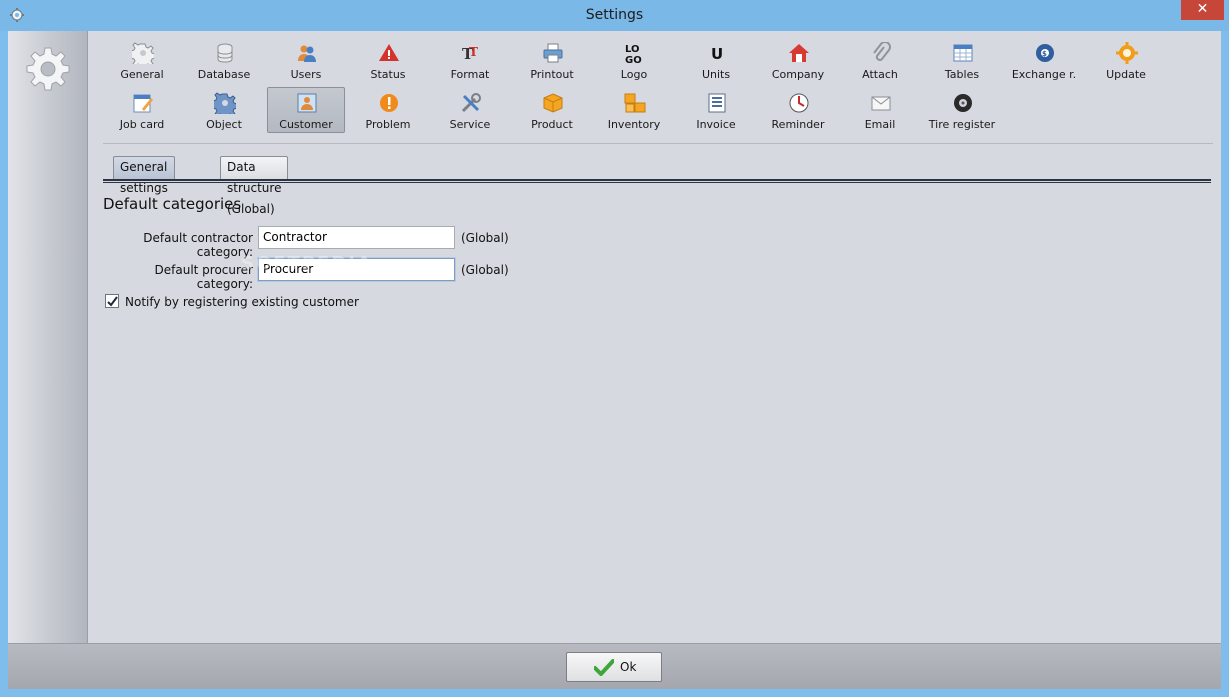 The height and width of the screenshot is (697, 1229). I want to click on toolbar-item-label: Update, so click(1126, 74).